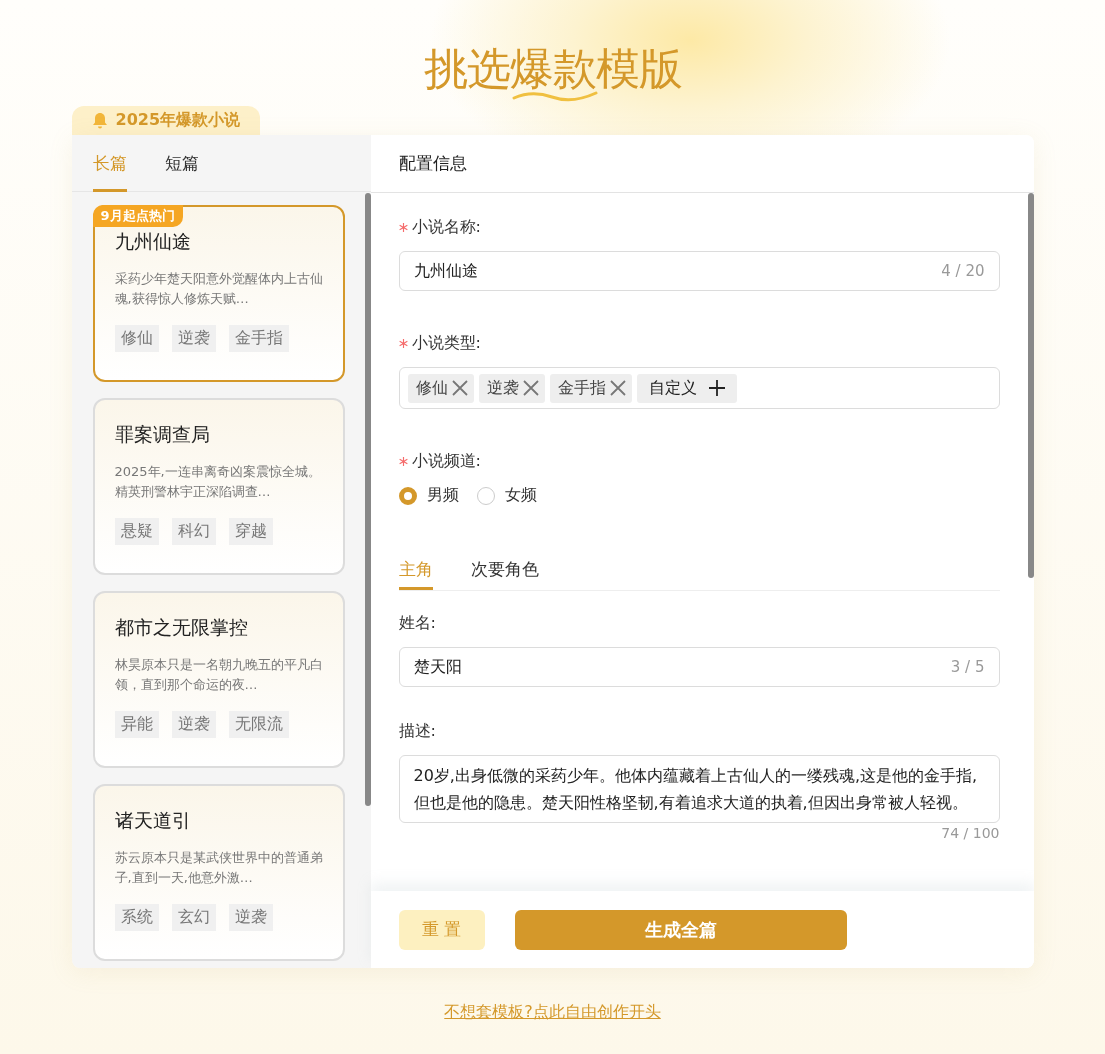 The image size is (1105, 1054). What do you see at coordinates (258, 724) in the screenshot?
I see `genre-tag: 无限流` at bounding box center [258, 724].